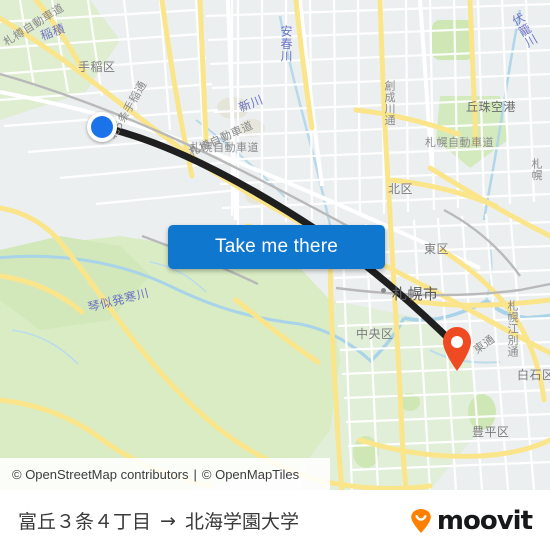 The height and width of the screenshot is (550, 550). What do you see at coordinates (250, 474) in the screenshot?
I see `attribution-openmaptiles: © OpenMapTiles` at bounding box center [250, 474].